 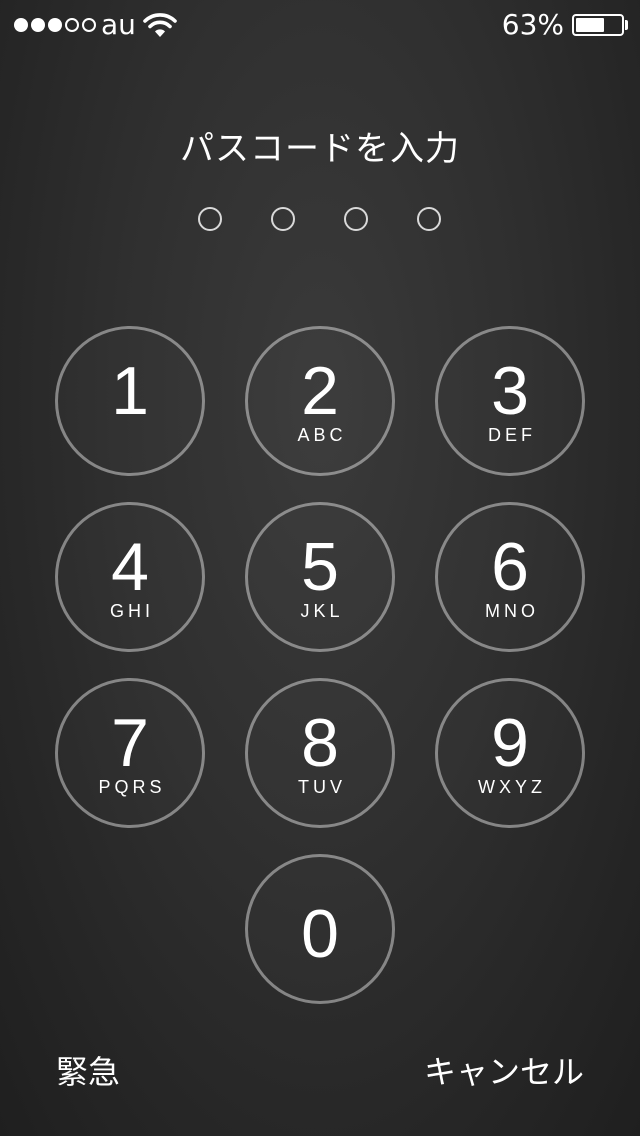 What do you see at coordinates (510, 391) in the screenshot?
I see `key-digit: 3` at bounding box center [510, 391].